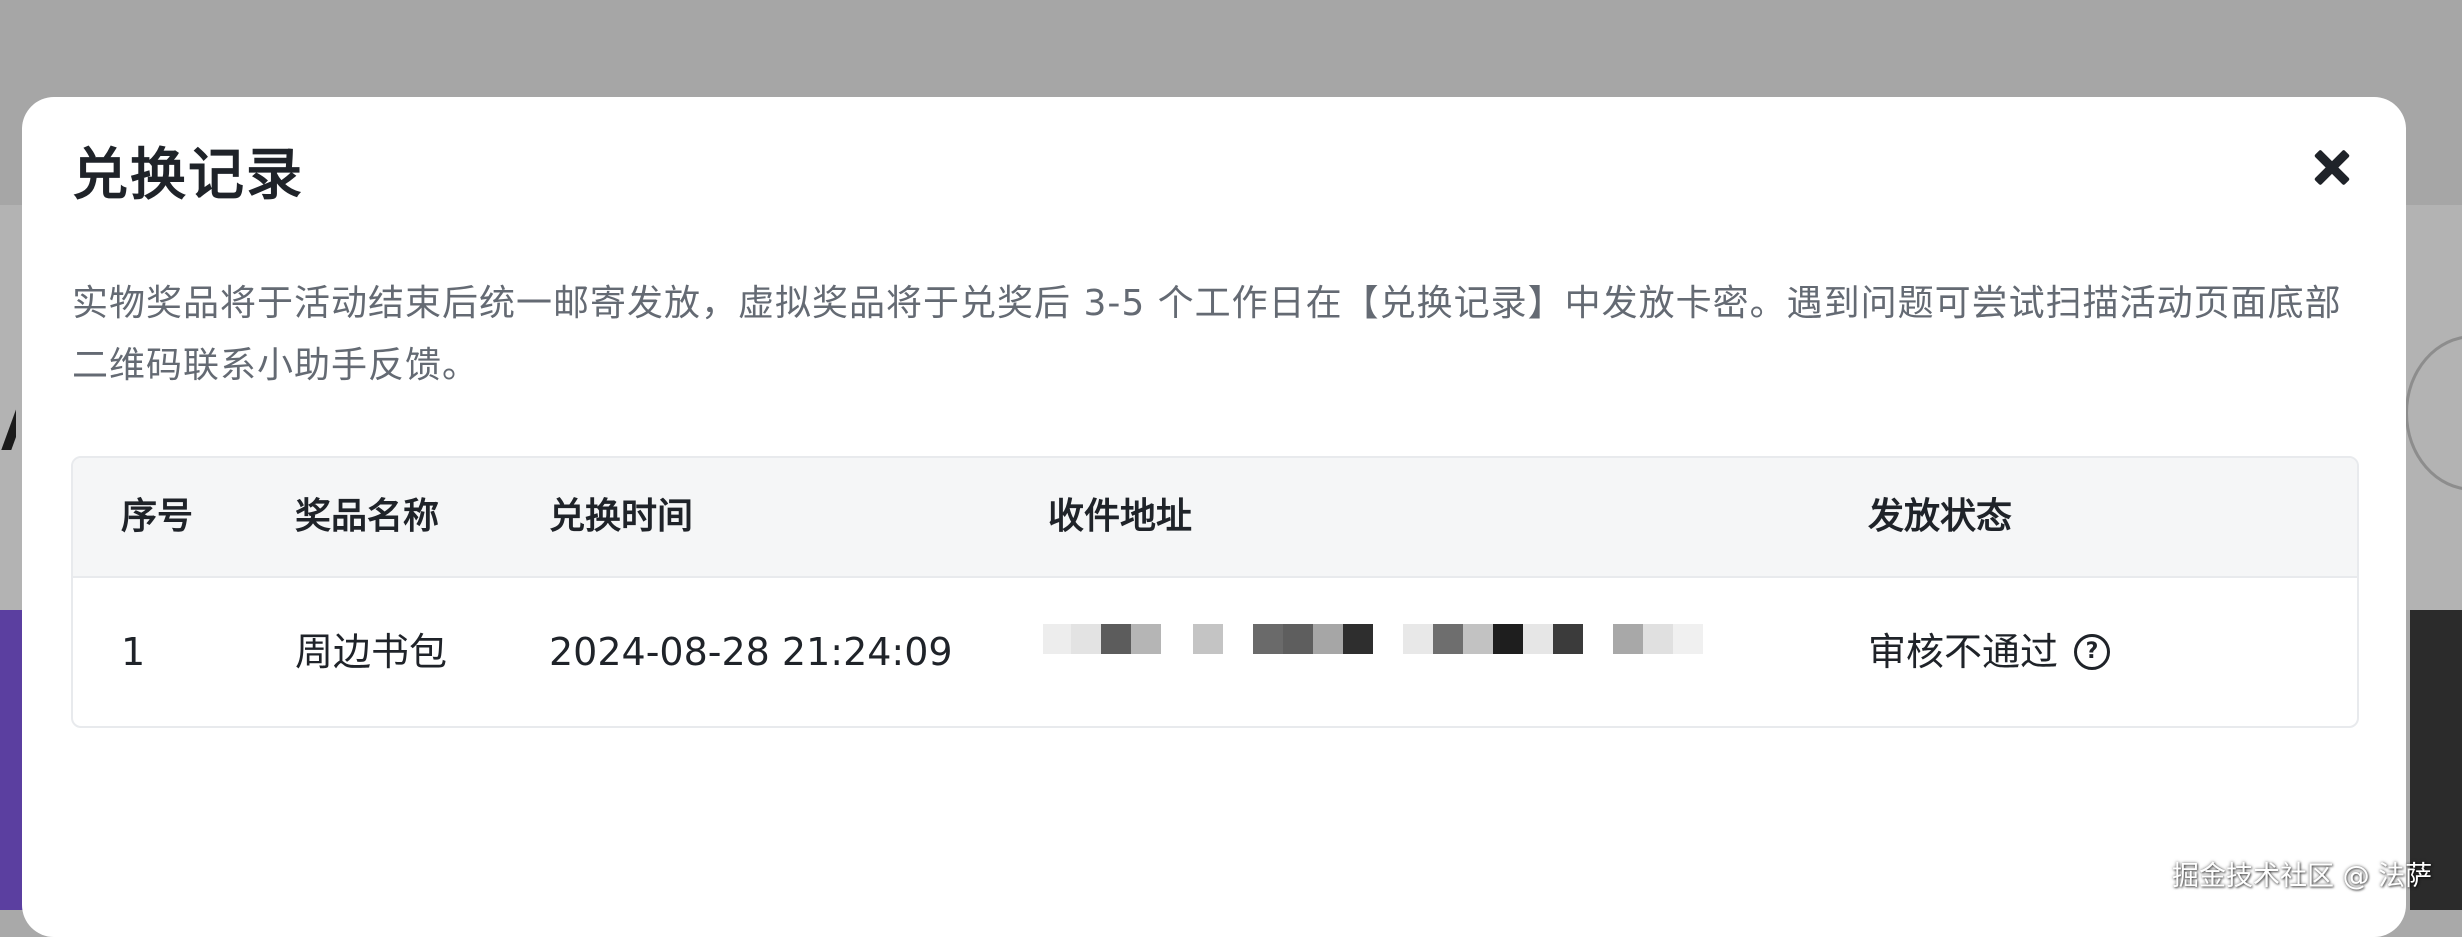 This screenshot has height=937, width=2462. Describe the element at coordinates (621, 516) in the screenshot. I see `header-redeem-time: 兑换时间` at that location.